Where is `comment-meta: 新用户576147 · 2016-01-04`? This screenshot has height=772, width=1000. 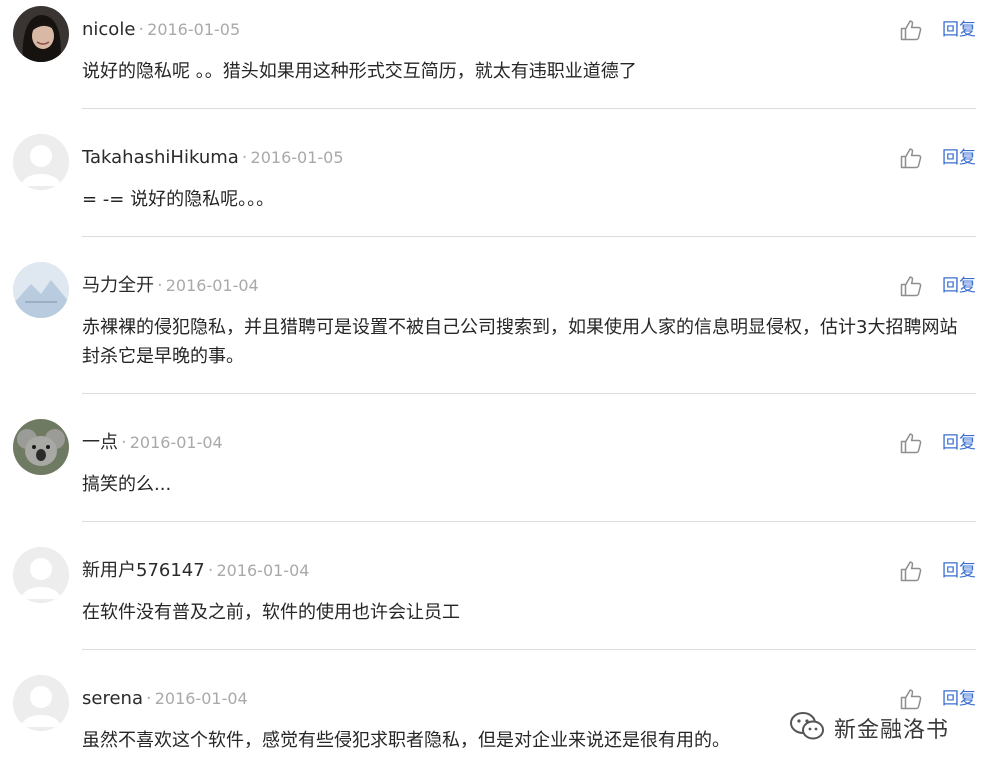
comment-meta: 新用户576147 · 2016-01-04 is located at coordinates (195, 571).